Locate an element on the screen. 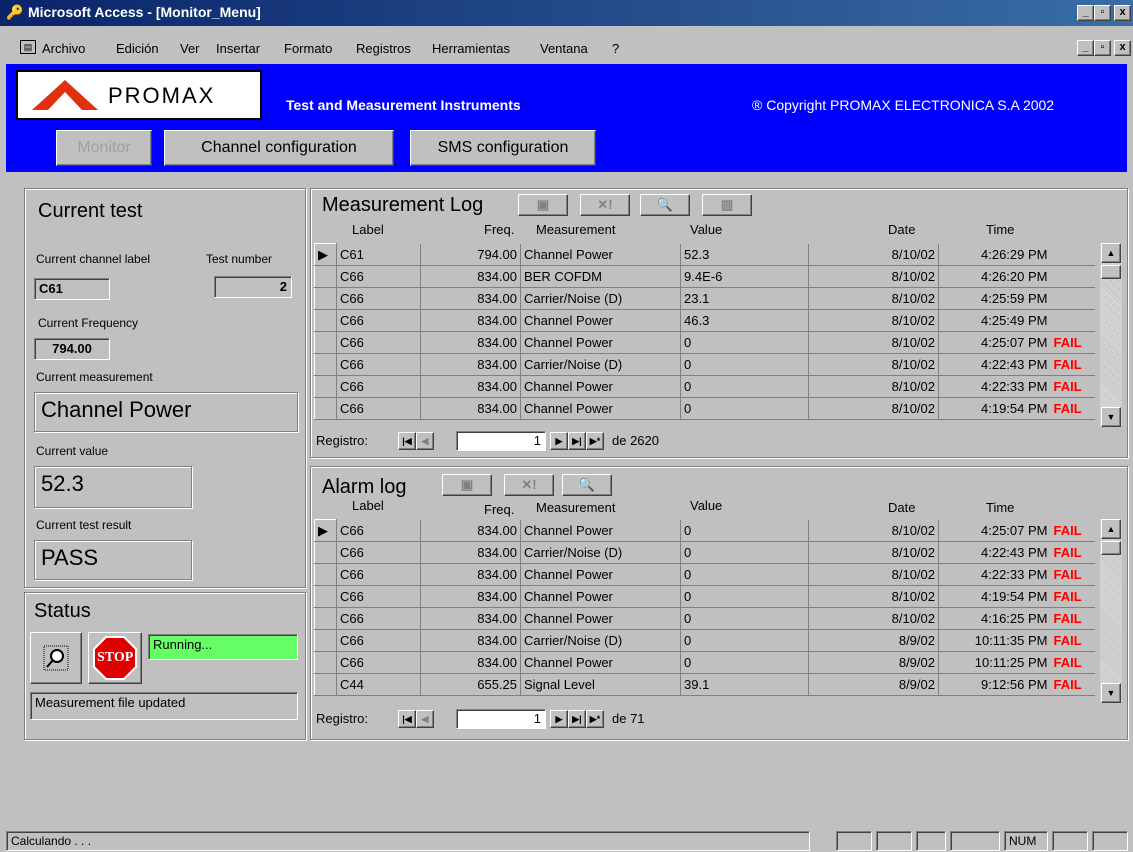 The image size is (1133, 852). menu-registros: Registros is located at coordinates (383, 48).